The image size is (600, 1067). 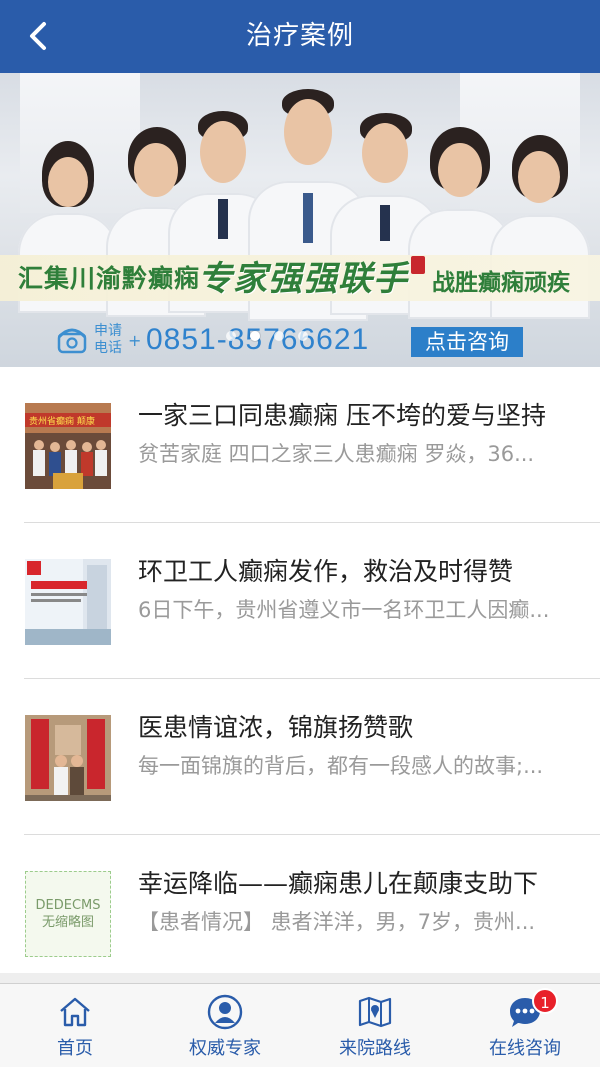 I want to click on item-title: 幸运降临——癫痫患儿在颠康支助下, so click(x=338, y=883).